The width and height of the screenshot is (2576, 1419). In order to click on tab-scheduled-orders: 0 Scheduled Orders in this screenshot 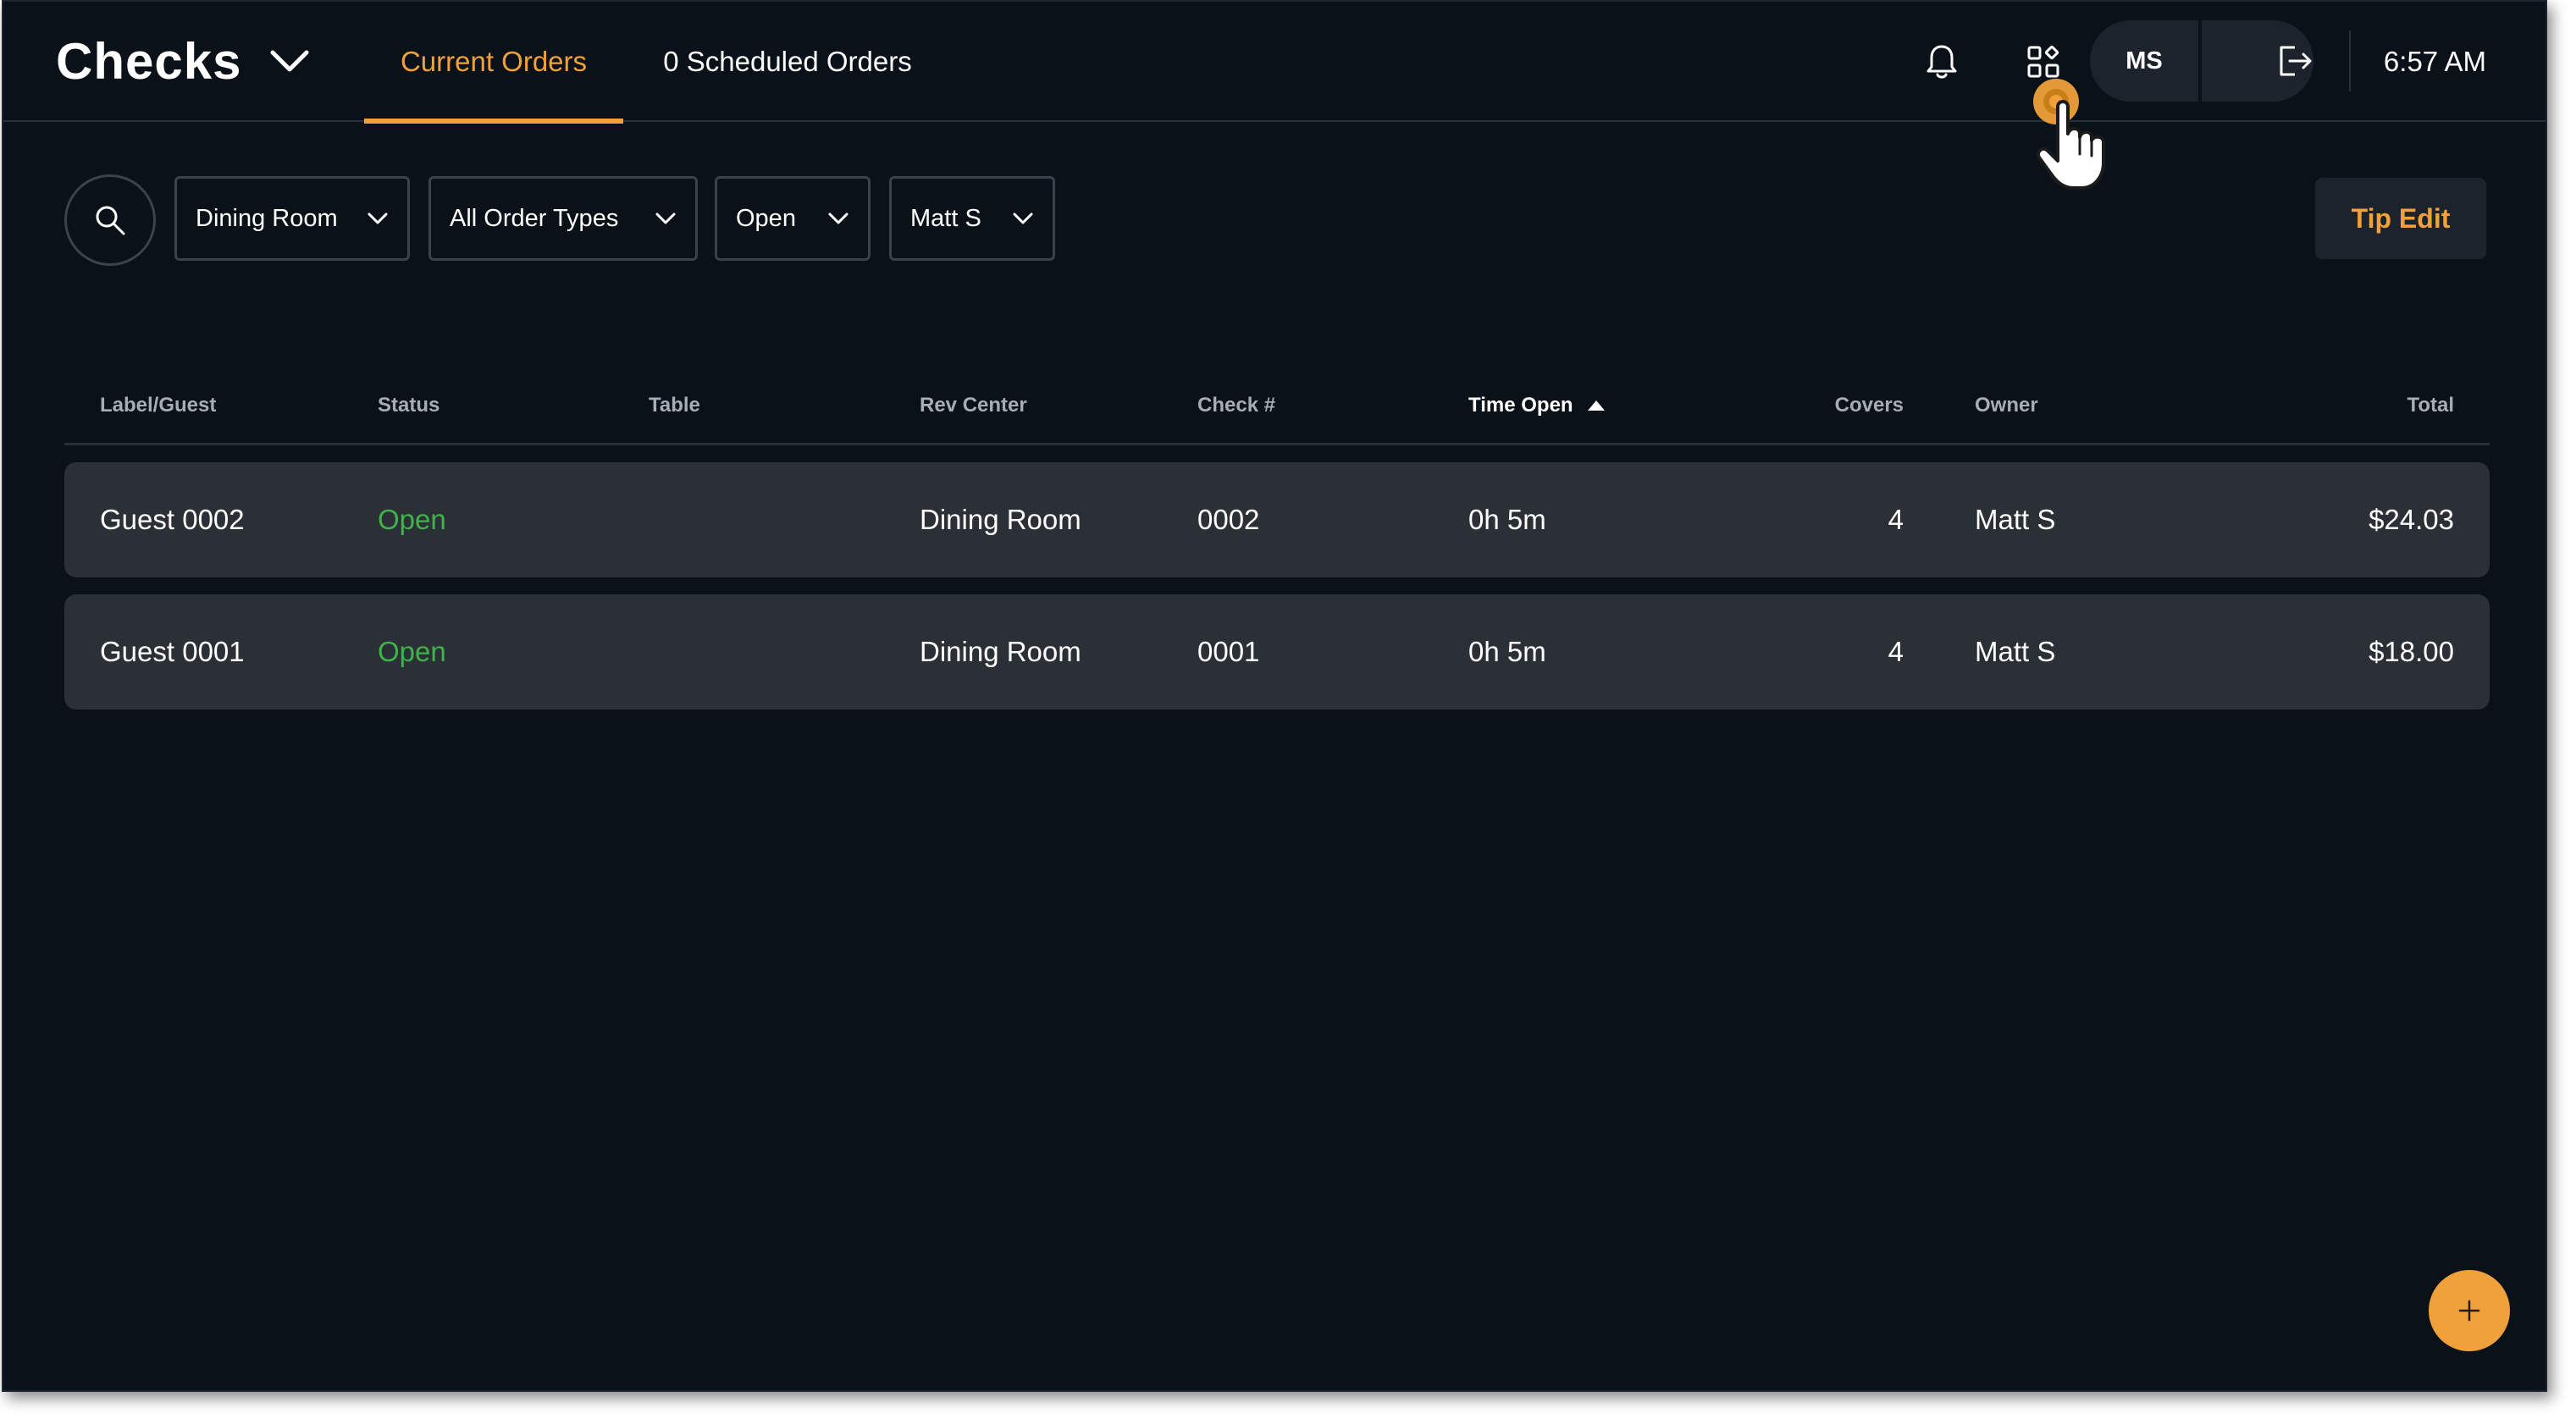, I will do `click(787, 62)`.